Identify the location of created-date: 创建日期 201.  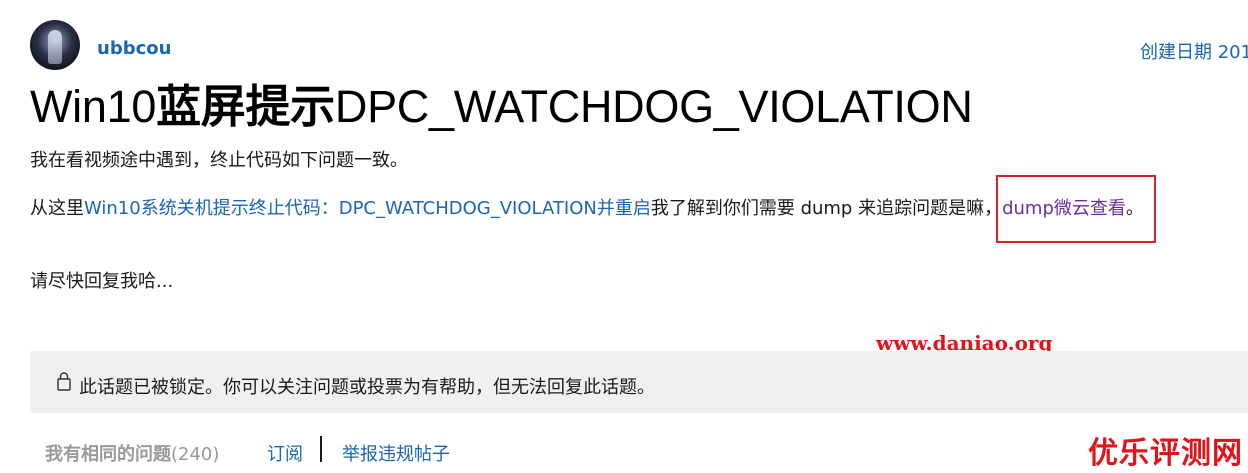
(1194, 52).